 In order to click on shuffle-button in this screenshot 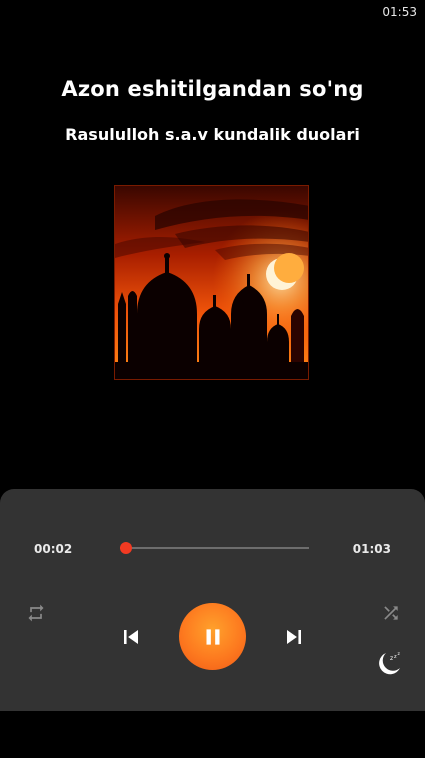, I will do `click(391, 613)`.